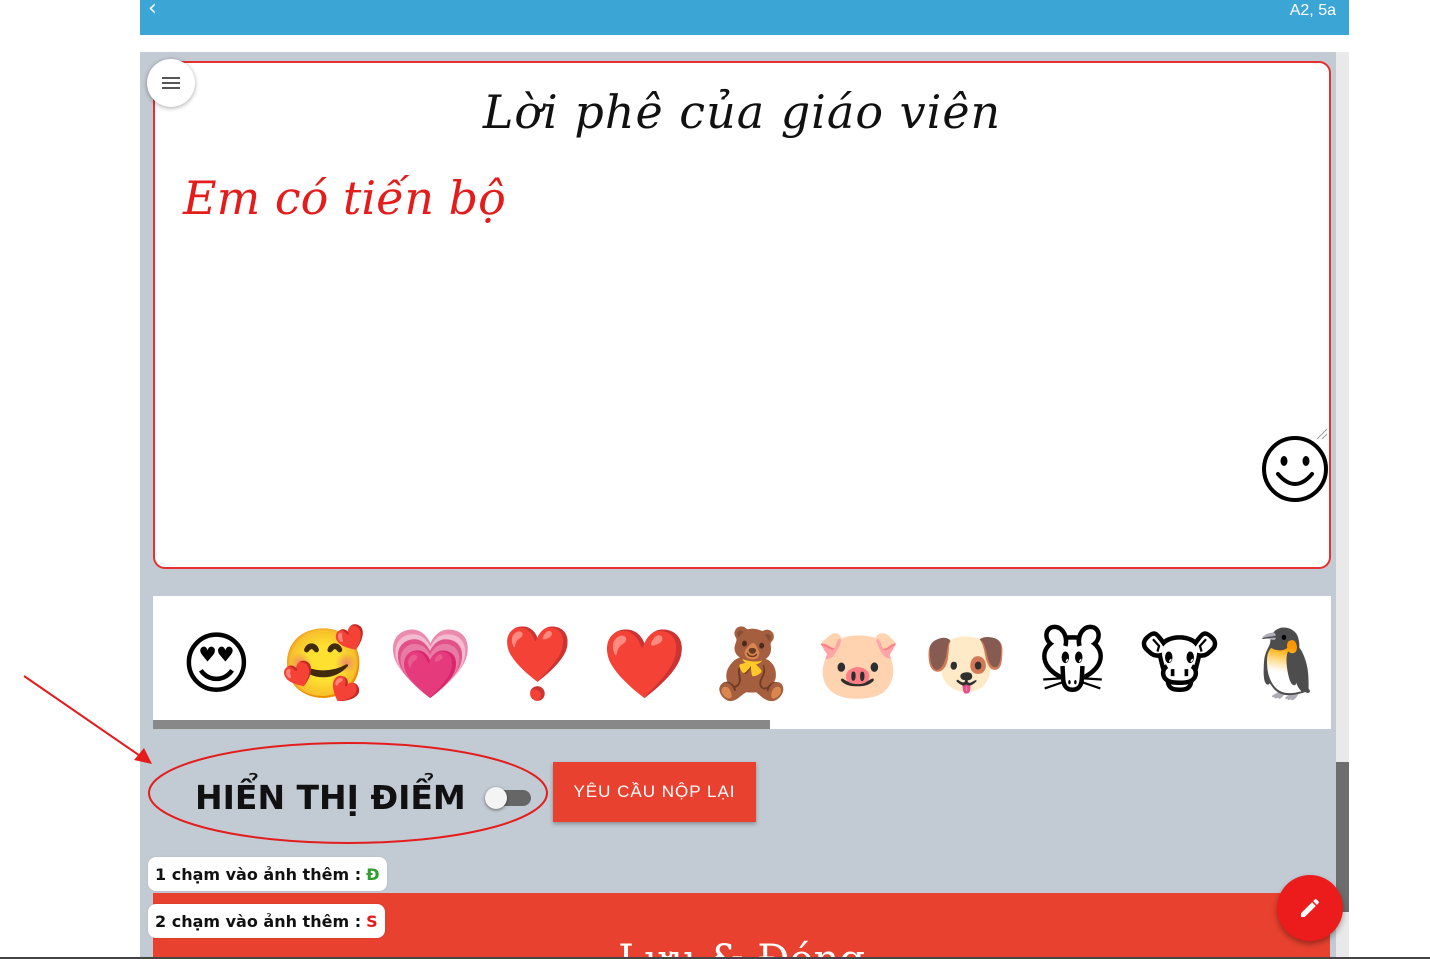 The height and width of the screenshot is (959, 1430). What do you see at coordinates (508, 798) in the screenshot?
I see `show-score-toggle` at bounding box center [508, 798].